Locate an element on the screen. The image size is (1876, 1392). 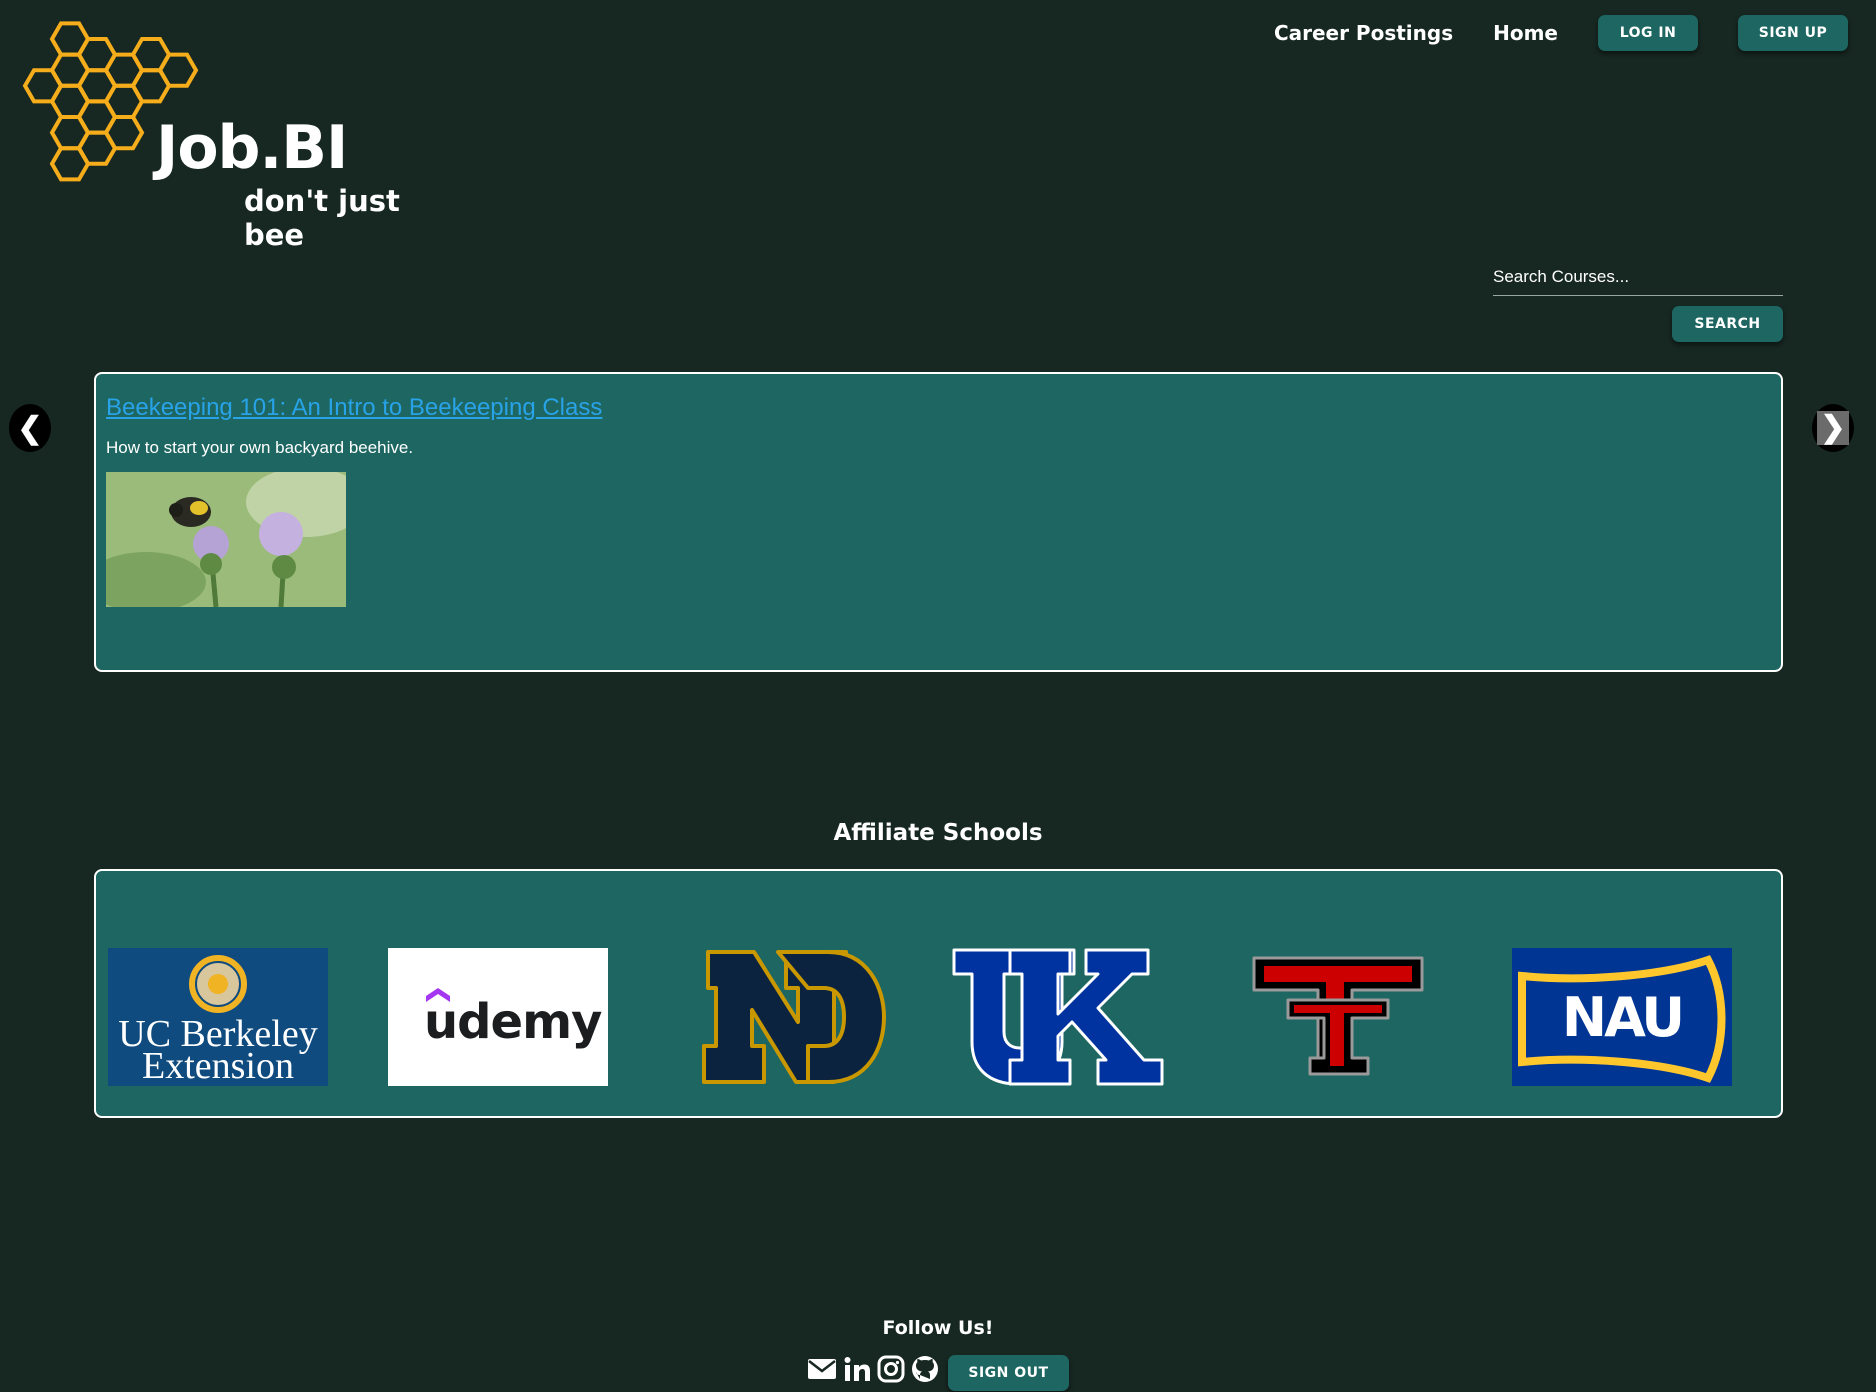
chevron-right-icon: ❯ is located at coordinates (1833, 428).